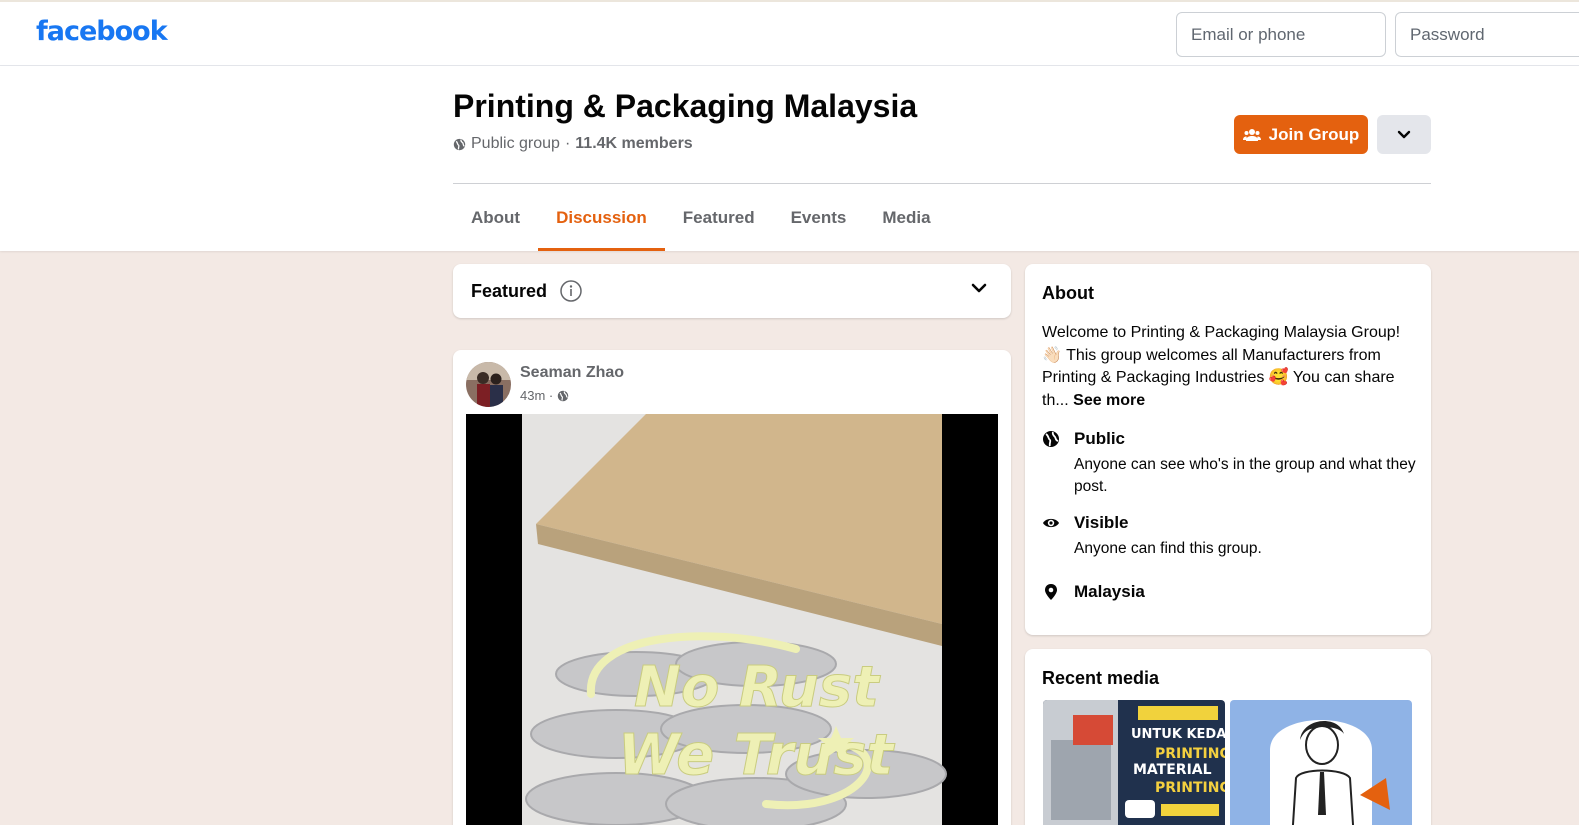 This screenshot has height=825, width=1579. What do you see at coordinates (601, 217) in the screenshot?
I see `tab-discussion: Discussion` at bounding box center [601, 217].